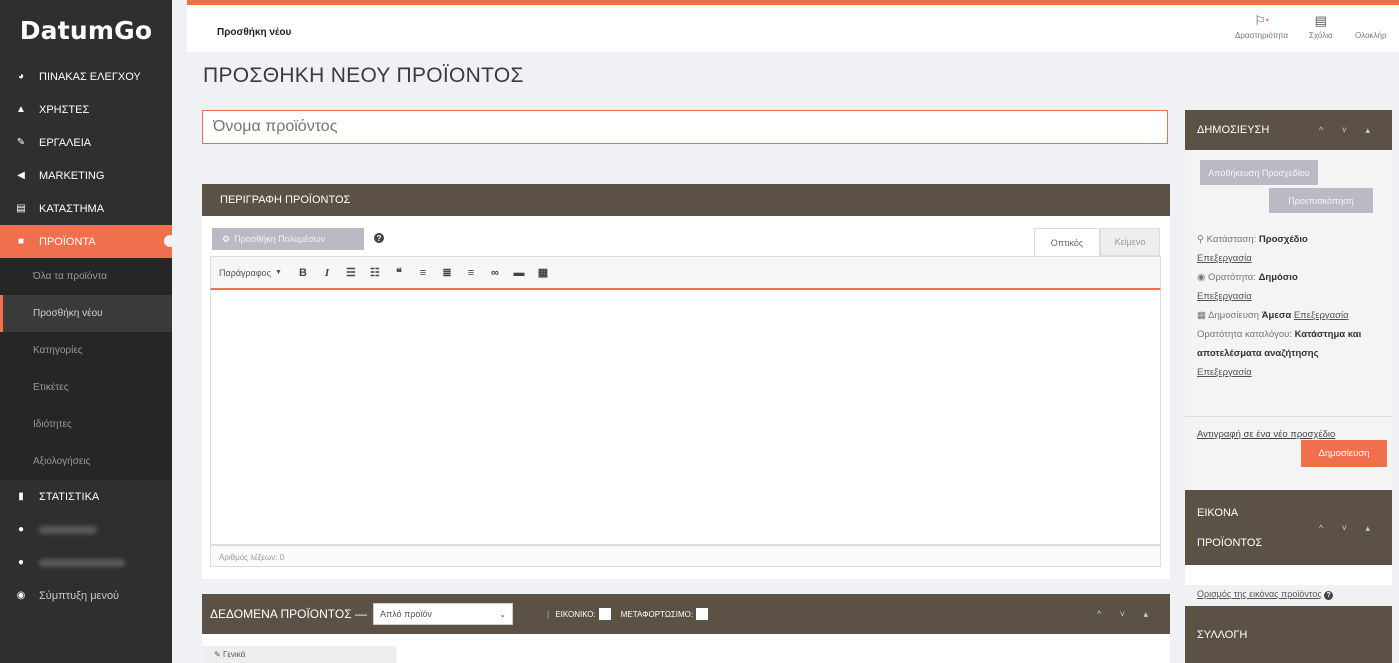 Image resolution: width=1399 pixels, height=663 pixels. Describe the element at coordinates (575, 614) in the screenshot. I see `virtual-label: ΕΙΚΟΝΙΚΟ:` at that location.